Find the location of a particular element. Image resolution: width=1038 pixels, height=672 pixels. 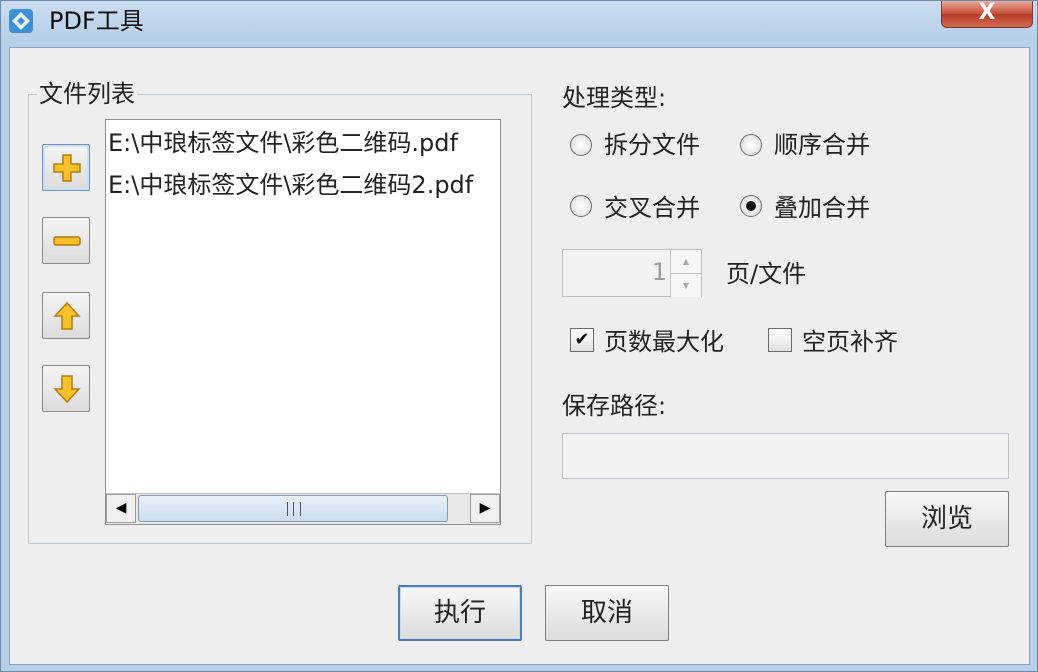

radio-sequential-merge-label: 顺序合并 is located at coordinates (822, 145).